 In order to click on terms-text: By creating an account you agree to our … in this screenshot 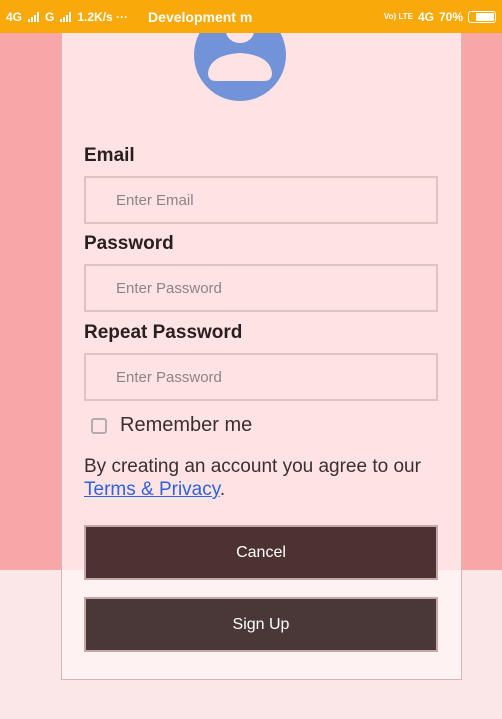, I will do `click(264, 478)`.